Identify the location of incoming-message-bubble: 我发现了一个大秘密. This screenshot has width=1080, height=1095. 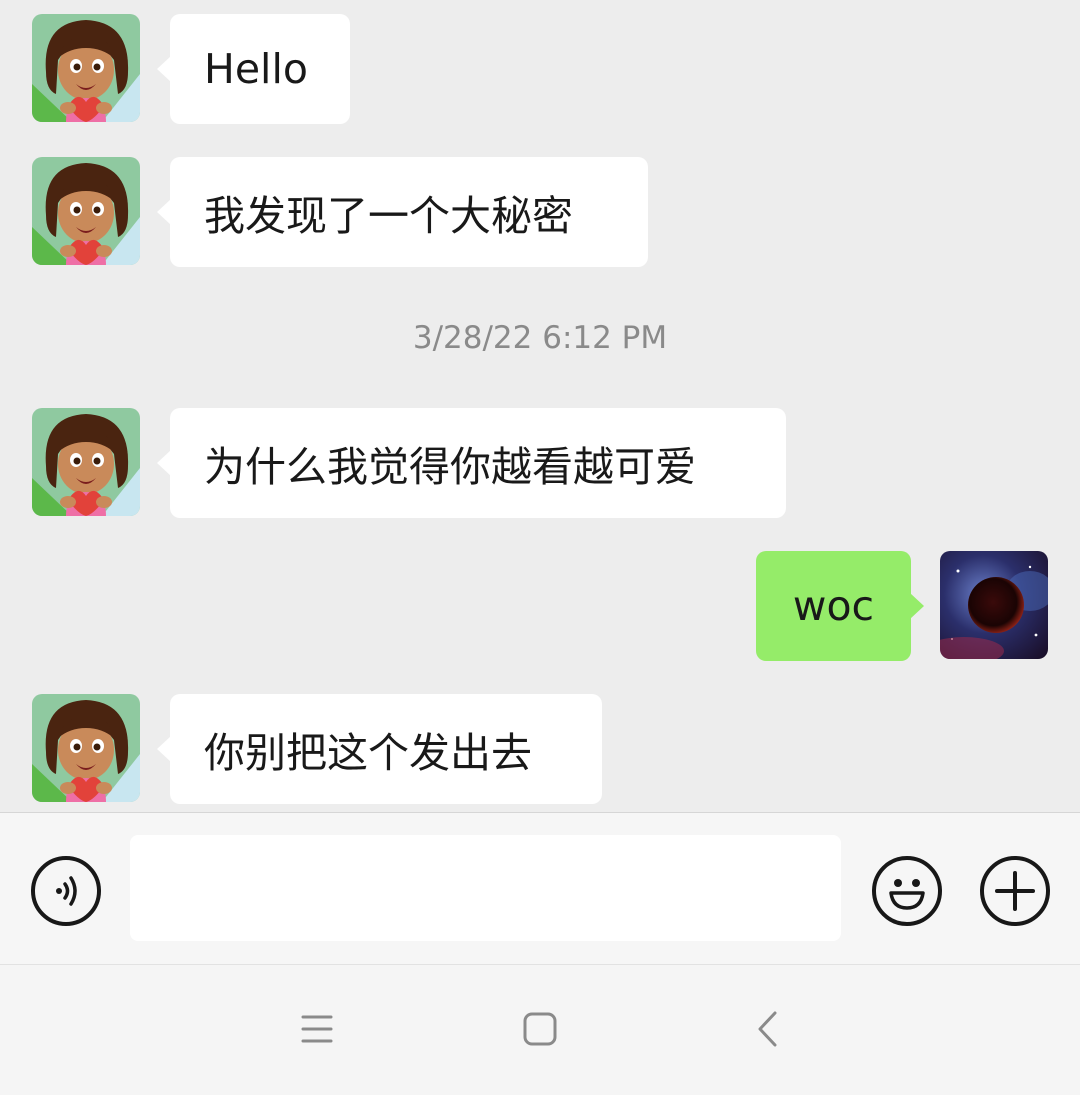
(402, 212).